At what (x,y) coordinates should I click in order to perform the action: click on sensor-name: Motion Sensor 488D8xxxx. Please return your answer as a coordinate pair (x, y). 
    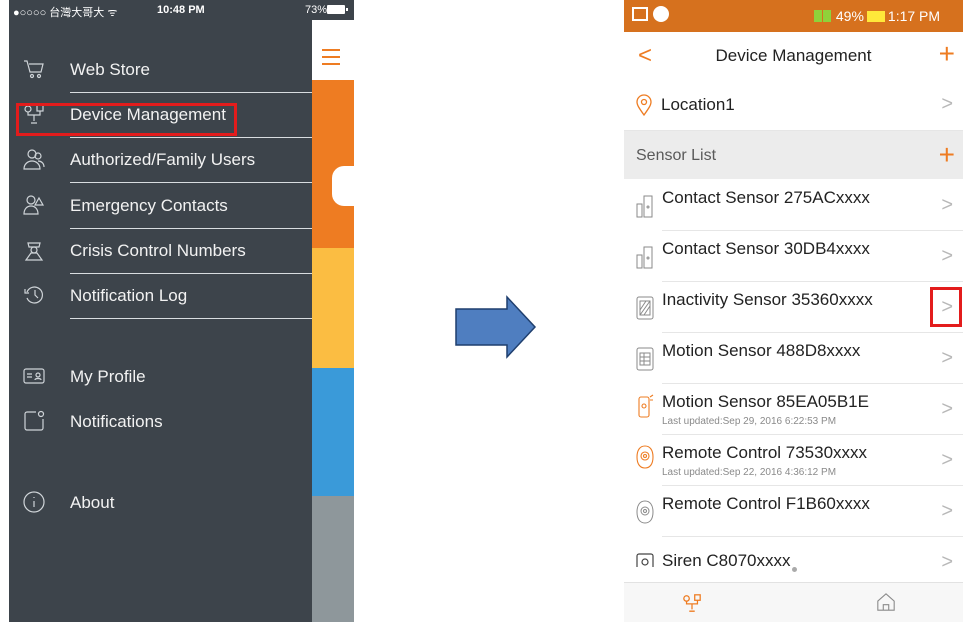
    Looking at the image, I should click on (761, 350).